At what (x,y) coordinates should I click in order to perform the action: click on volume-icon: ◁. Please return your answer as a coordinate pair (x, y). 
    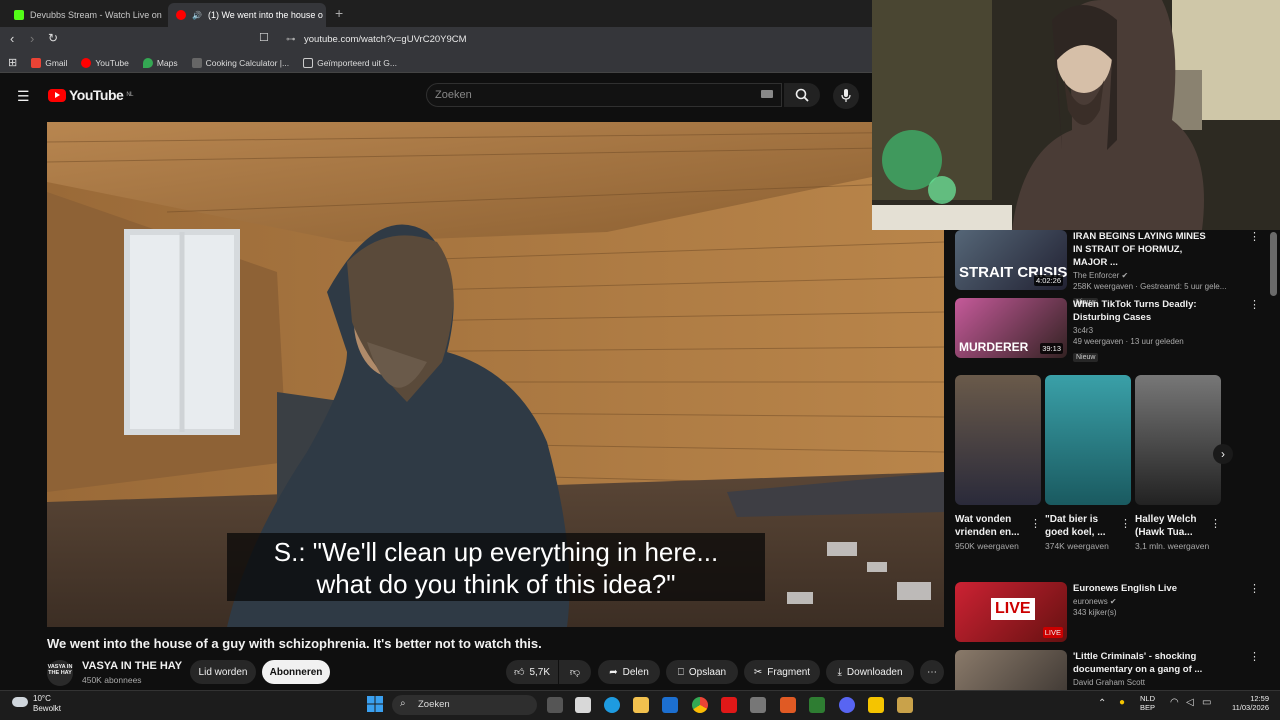
    Looking at the image, I should click on (1190, 702).